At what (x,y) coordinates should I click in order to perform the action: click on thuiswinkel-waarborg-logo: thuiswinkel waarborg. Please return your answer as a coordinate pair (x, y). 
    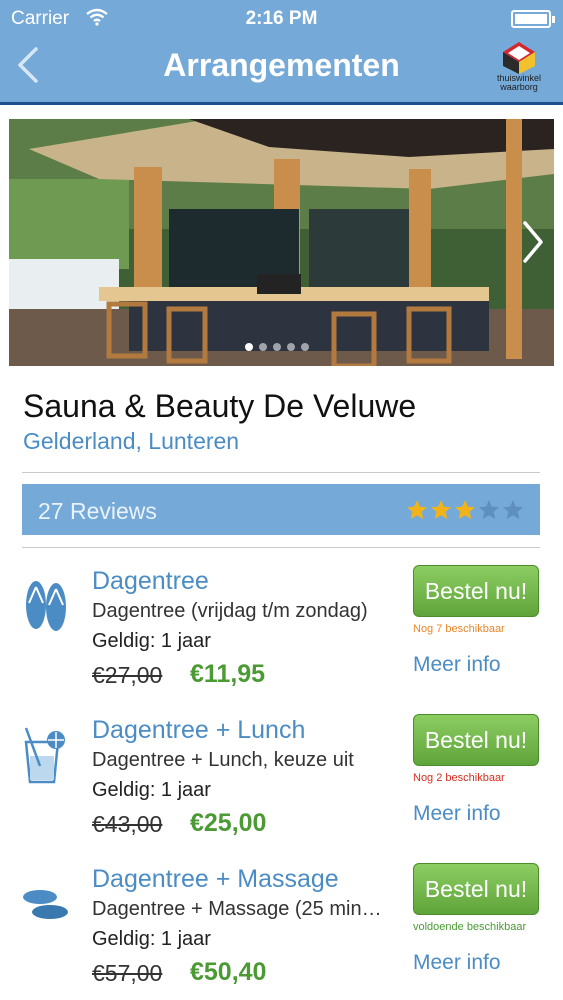
    Looking at the image, I should click on (519, 69).